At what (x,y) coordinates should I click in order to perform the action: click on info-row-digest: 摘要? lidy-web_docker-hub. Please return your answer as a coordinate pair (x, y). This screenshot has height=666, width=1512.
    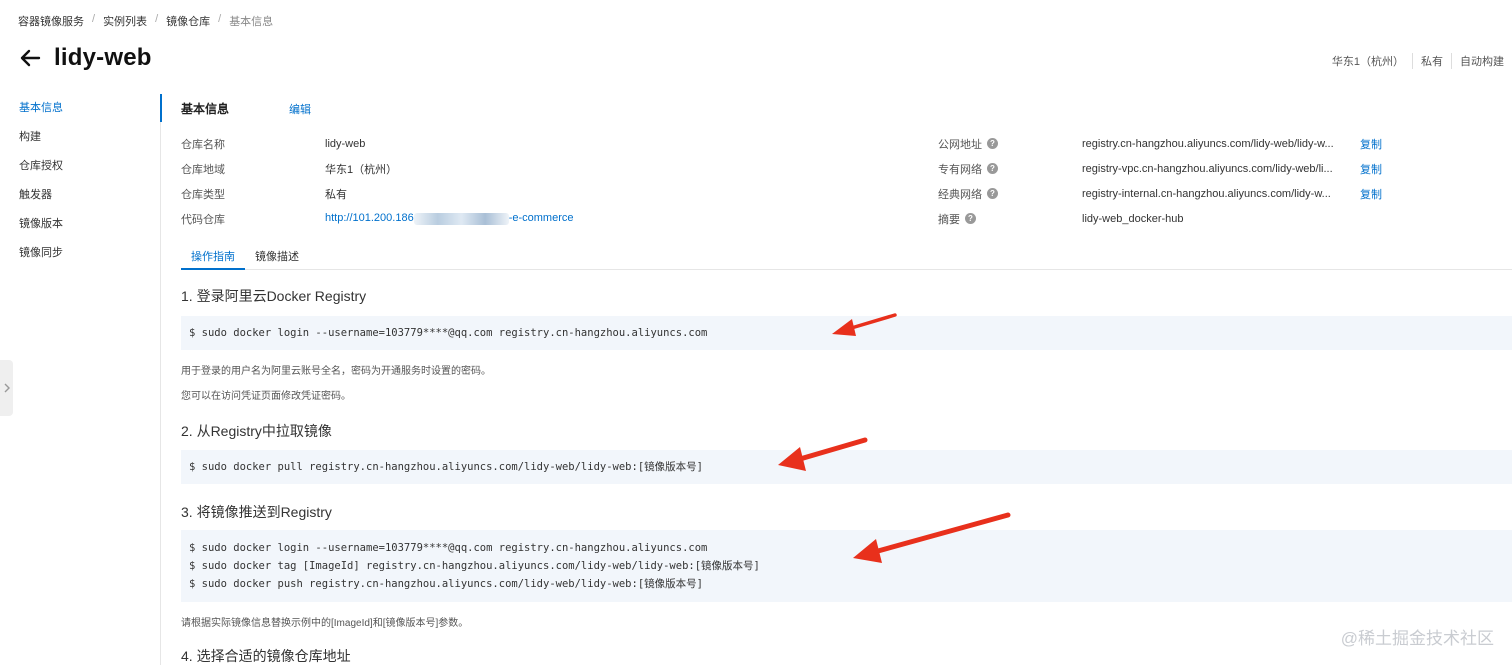
    Looking at the image, I should click on (1160, 218).